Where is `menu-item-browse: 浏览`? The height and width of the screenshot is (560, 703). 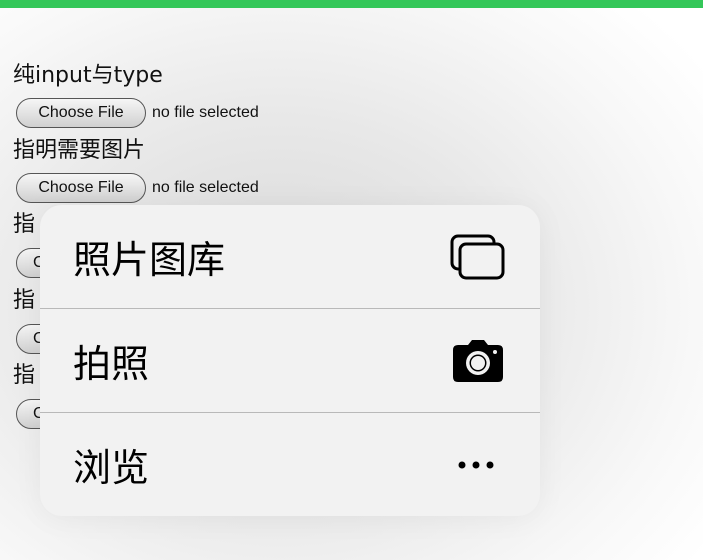 menu-item-browse: 浏览 is located at coordinates (290, 464).